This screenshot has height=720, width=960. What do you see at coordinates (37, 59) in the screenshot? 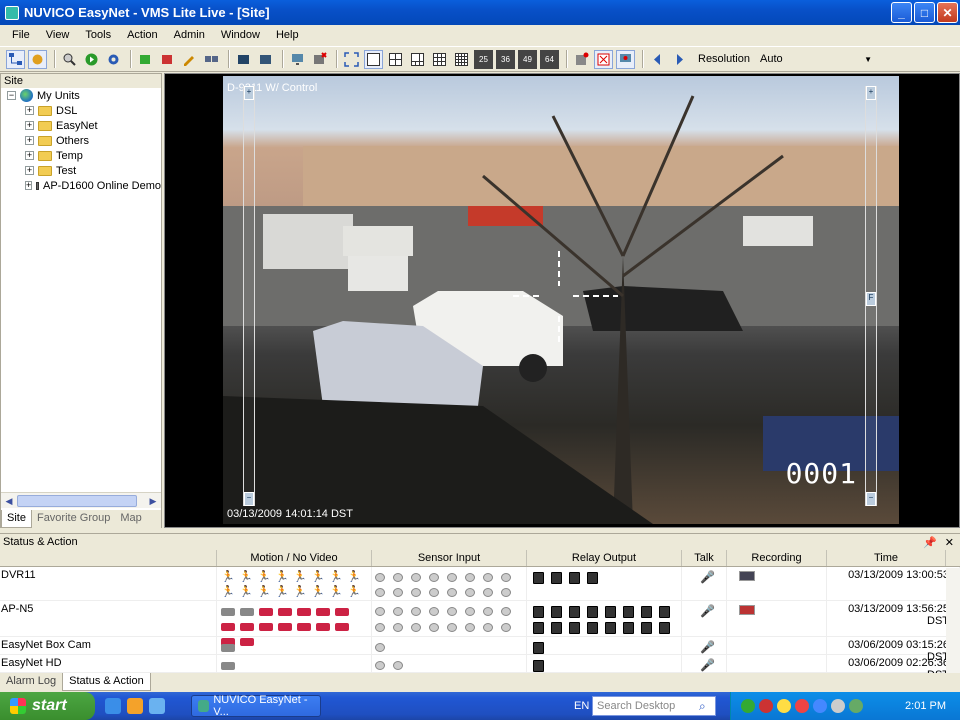
I see `camera-group-icon` at bounding box center [37, 59].